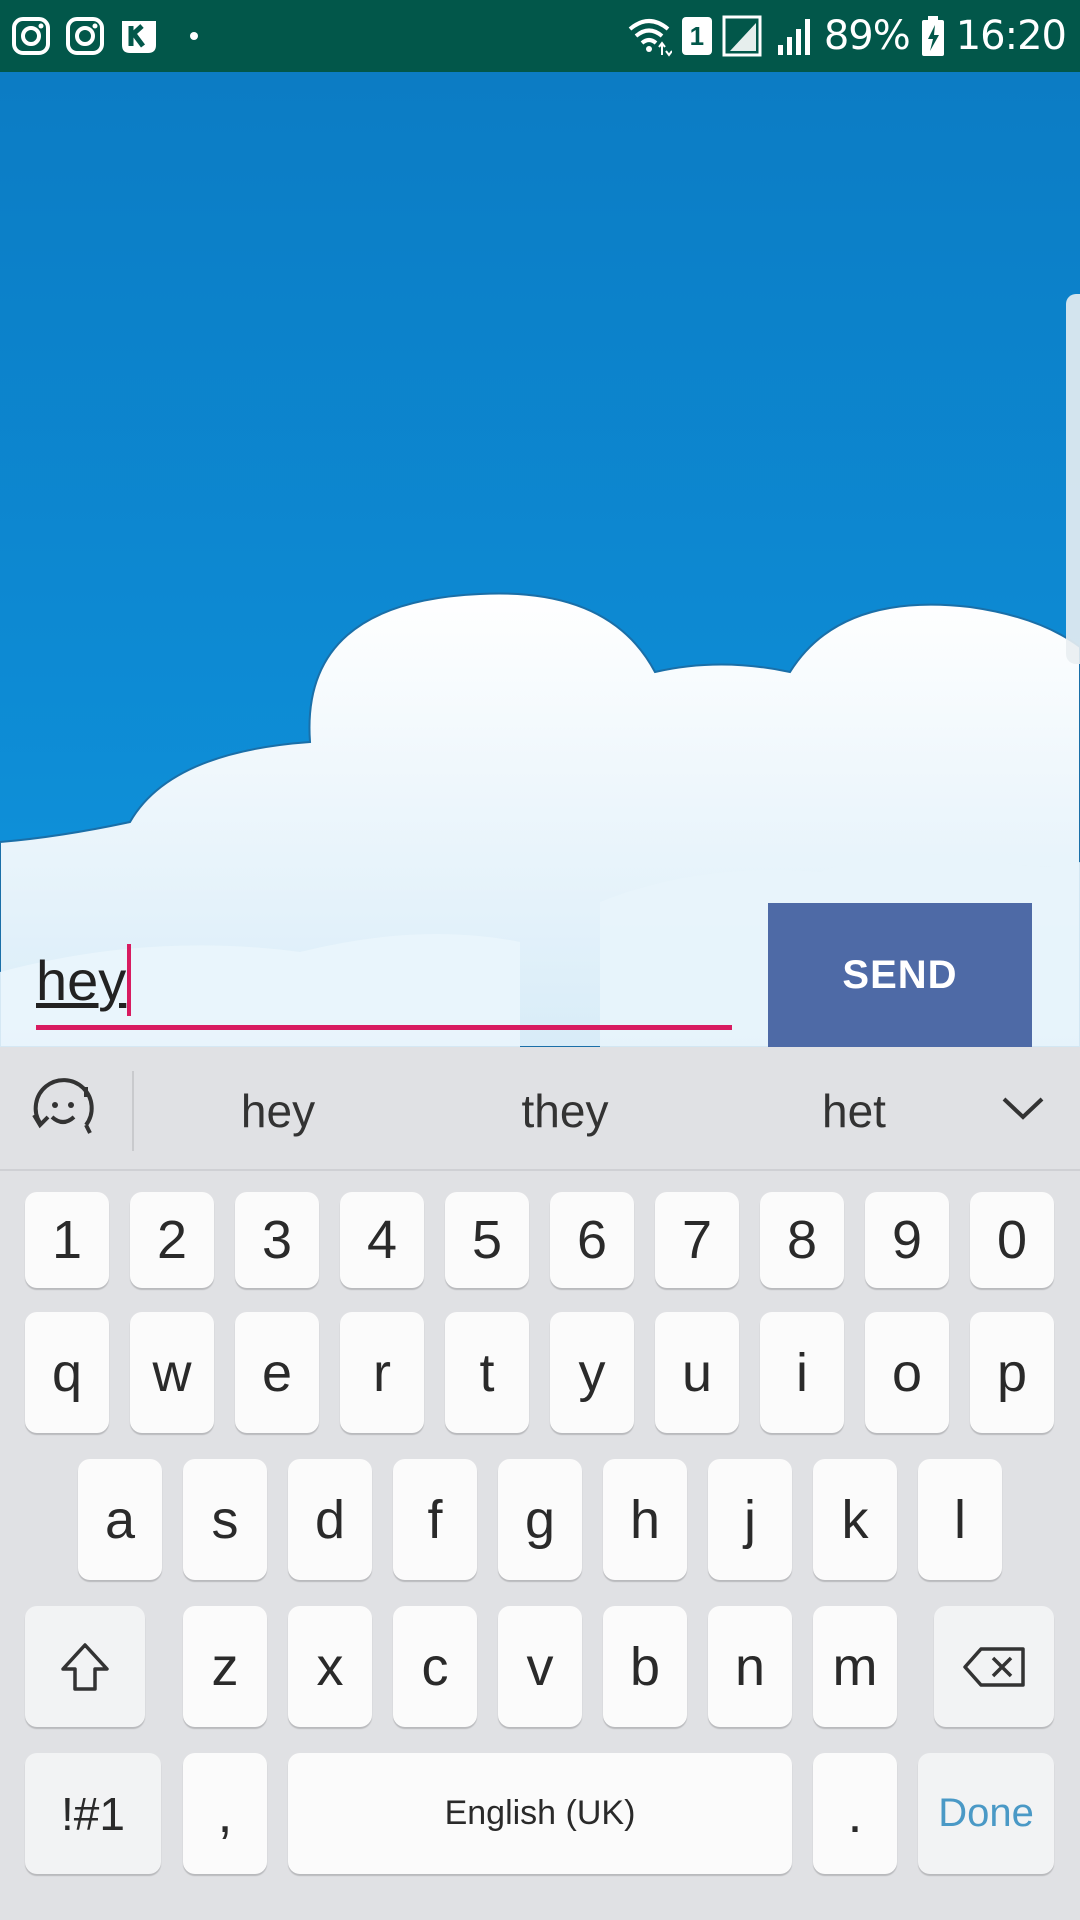 This screenshot has width=1080, height=1920. What do you see at coordinates (225, 1666) in the screenshot?
I see `key-z: z` at bounding box center [225, 1666].